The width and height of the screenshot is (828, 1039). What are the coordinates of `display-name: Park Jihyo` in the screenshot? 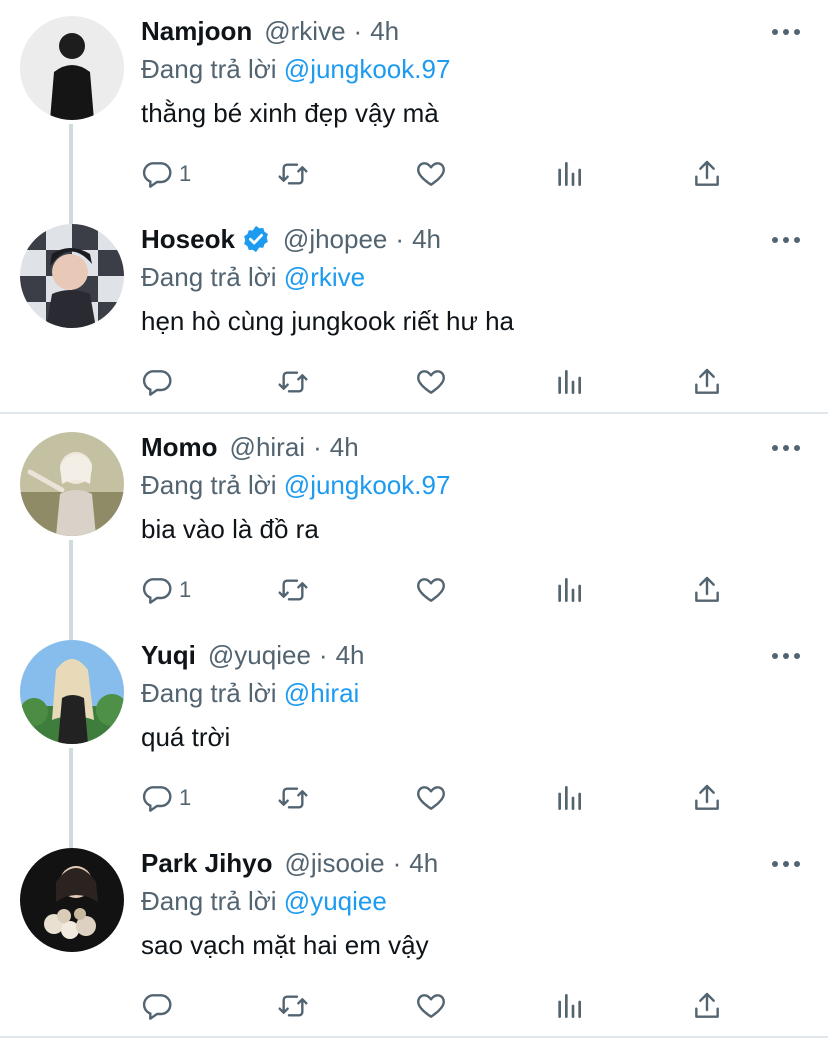 It's located at (207, 863).